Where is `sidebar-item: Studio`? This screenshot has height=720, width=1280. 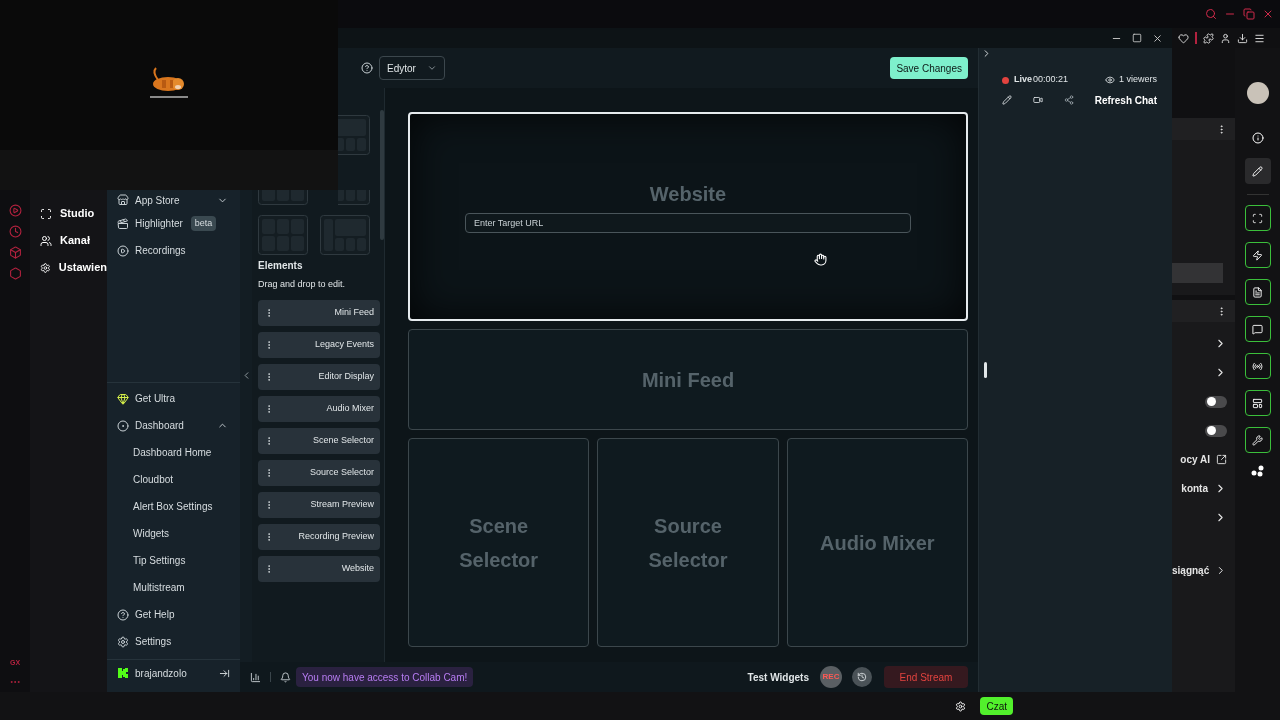 sidebar-item: Studio is located at coordinates (68, 213).